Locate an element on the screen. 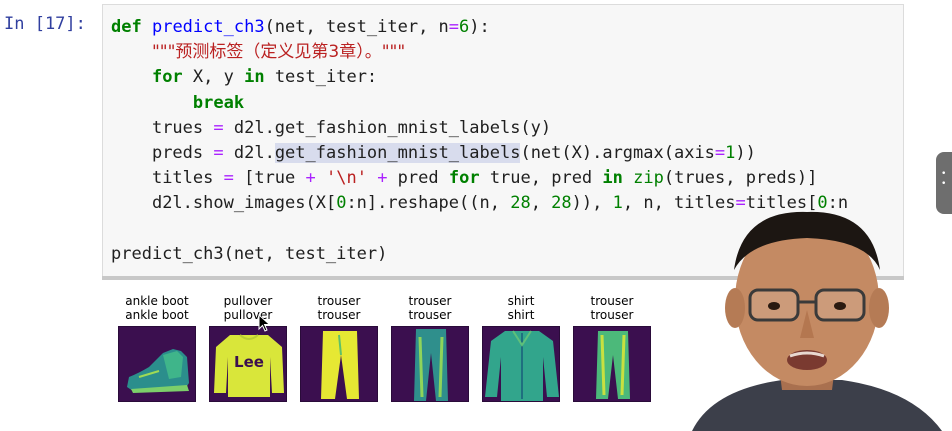 The height and width of the screenshot is (431, 952). code-token: )) is located at coordinates (745, 153).